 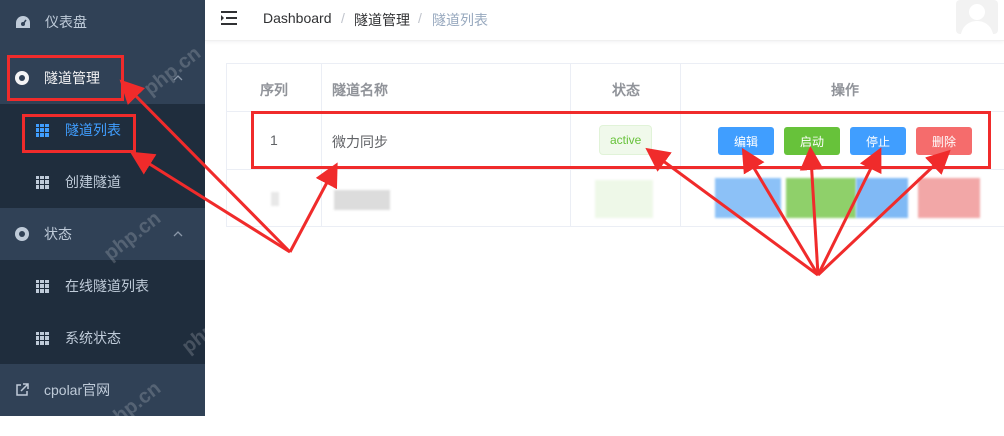 I want to click on external-link-icon, so click(x=22, y=390).